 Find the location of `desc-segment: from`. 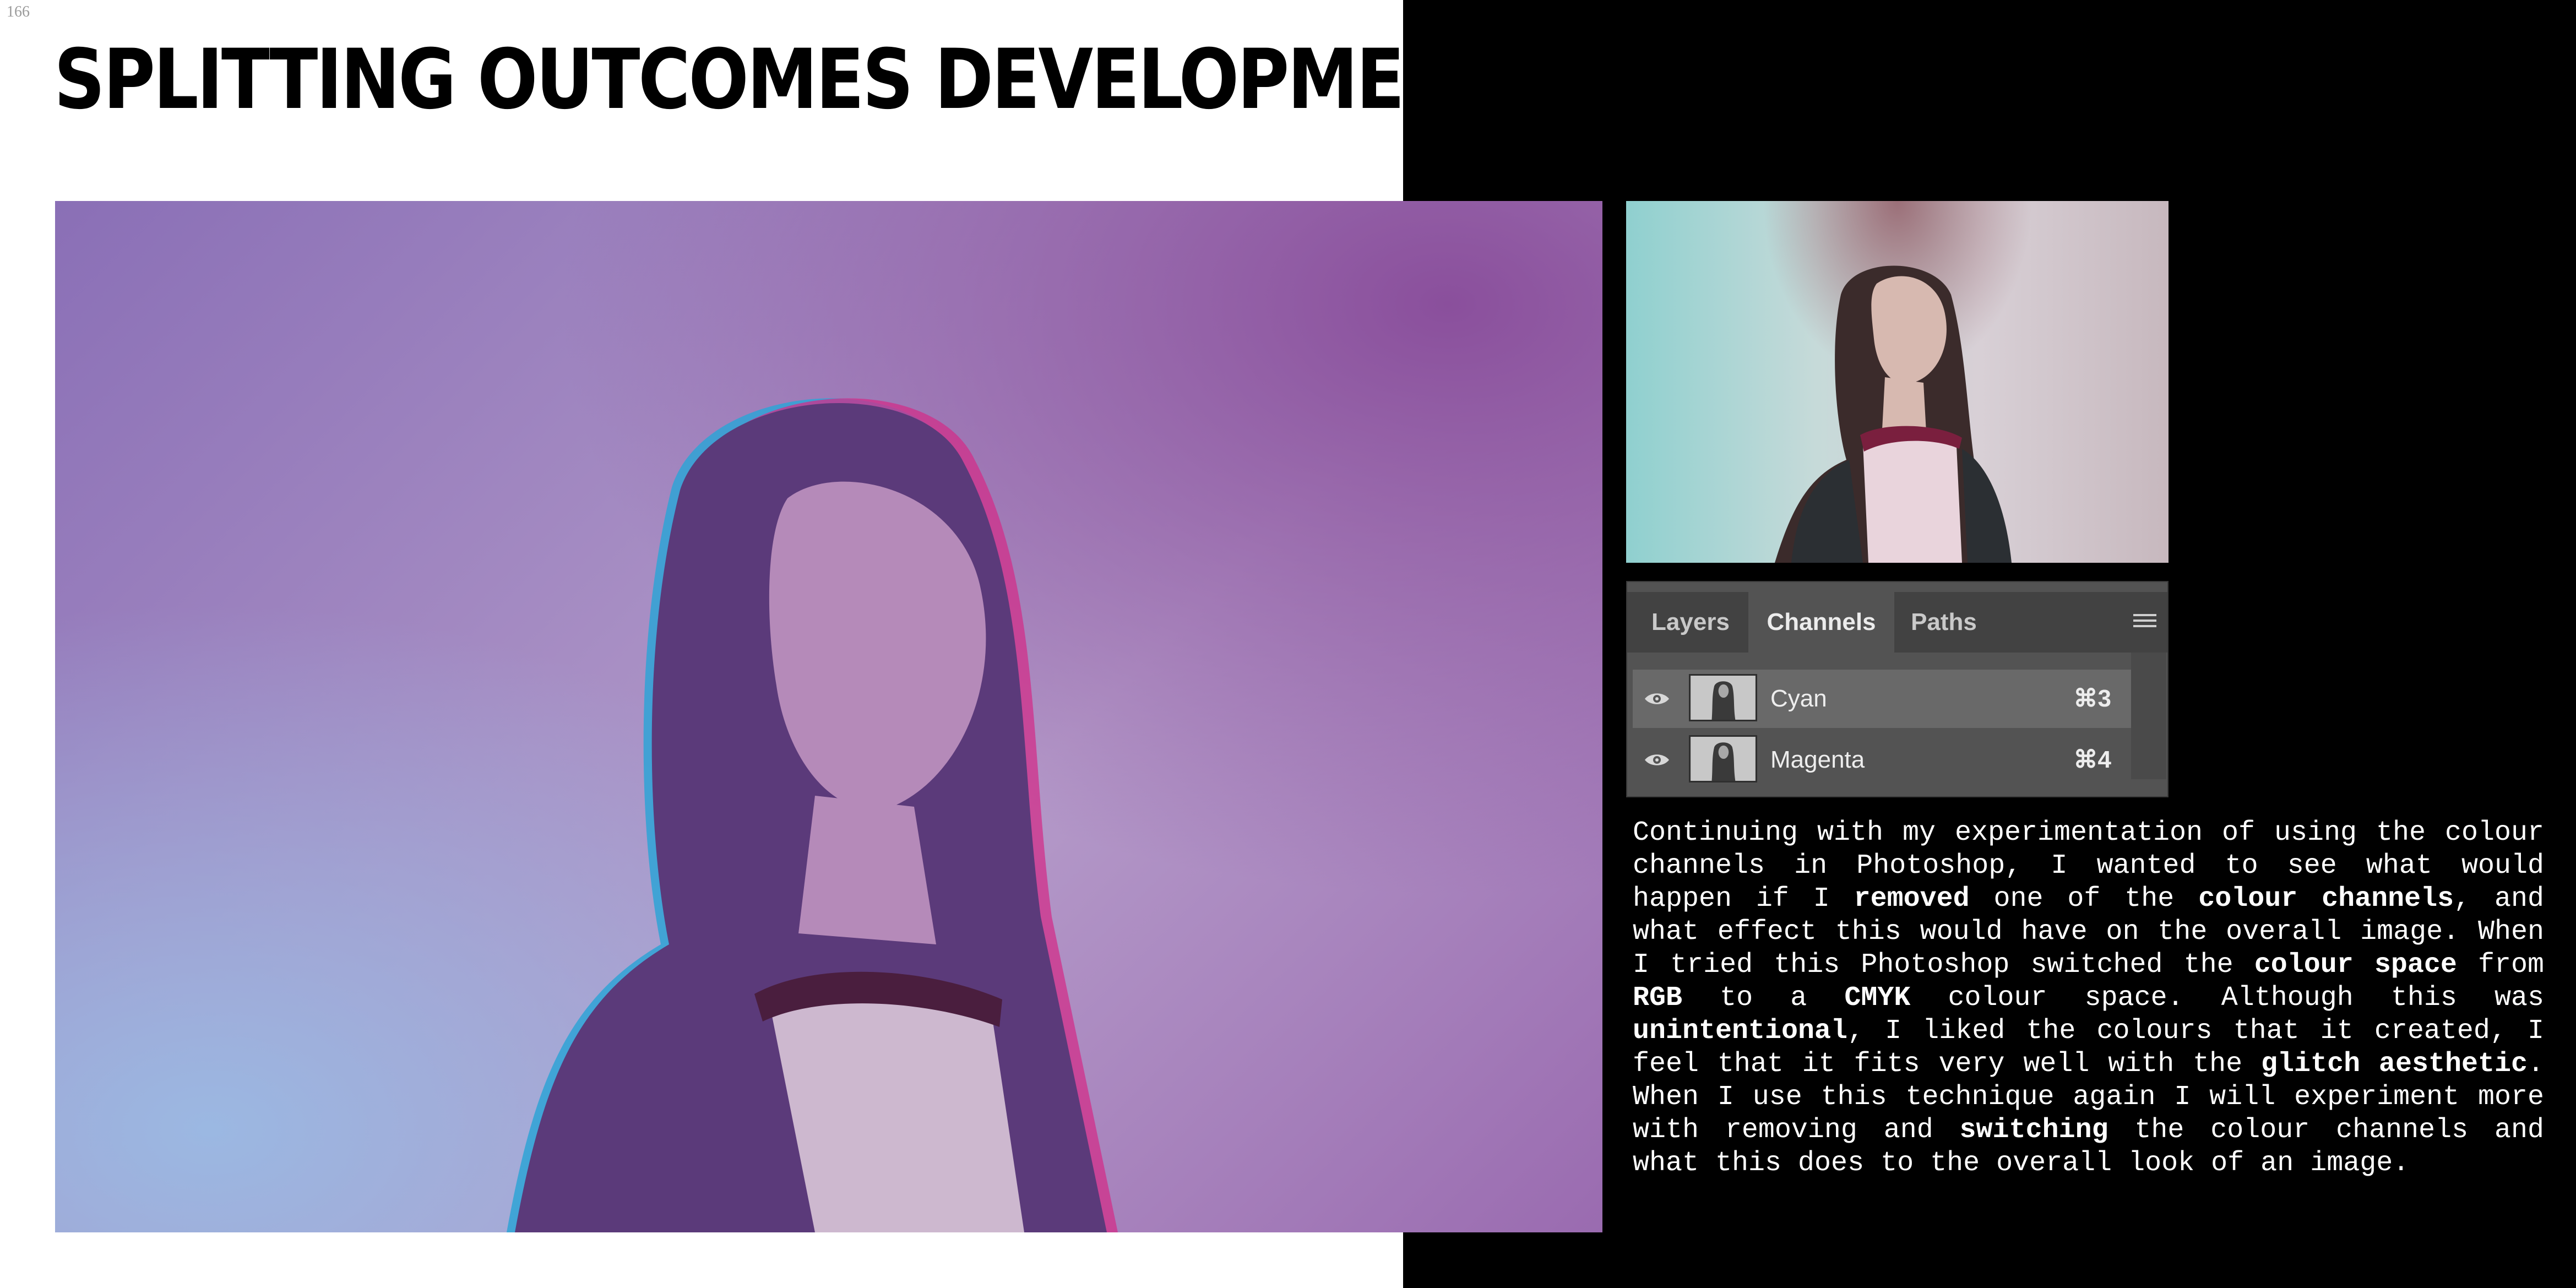

desc-segment: from is located at coordinates (2500, 965).